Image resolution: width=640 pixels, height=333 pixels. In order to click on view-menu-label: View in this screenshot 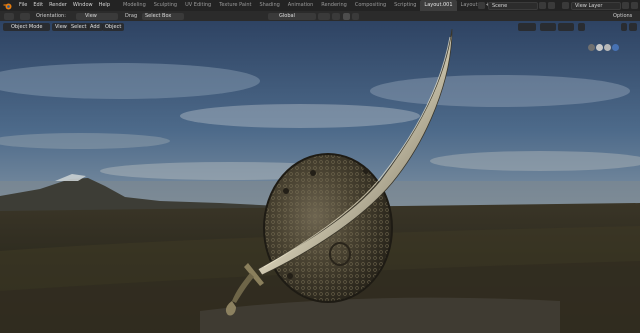, I will do `click(61, 26)`.